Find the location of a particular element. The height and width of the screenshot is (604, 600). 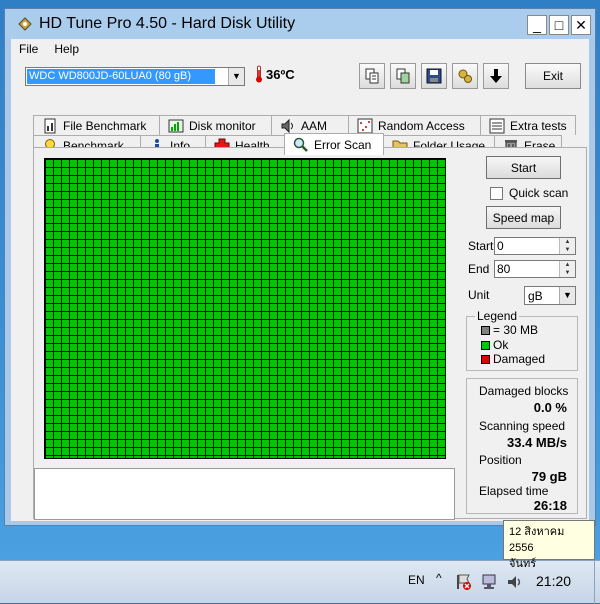

legend-item-damaged: Damaged is located at coordinates (513, 359).